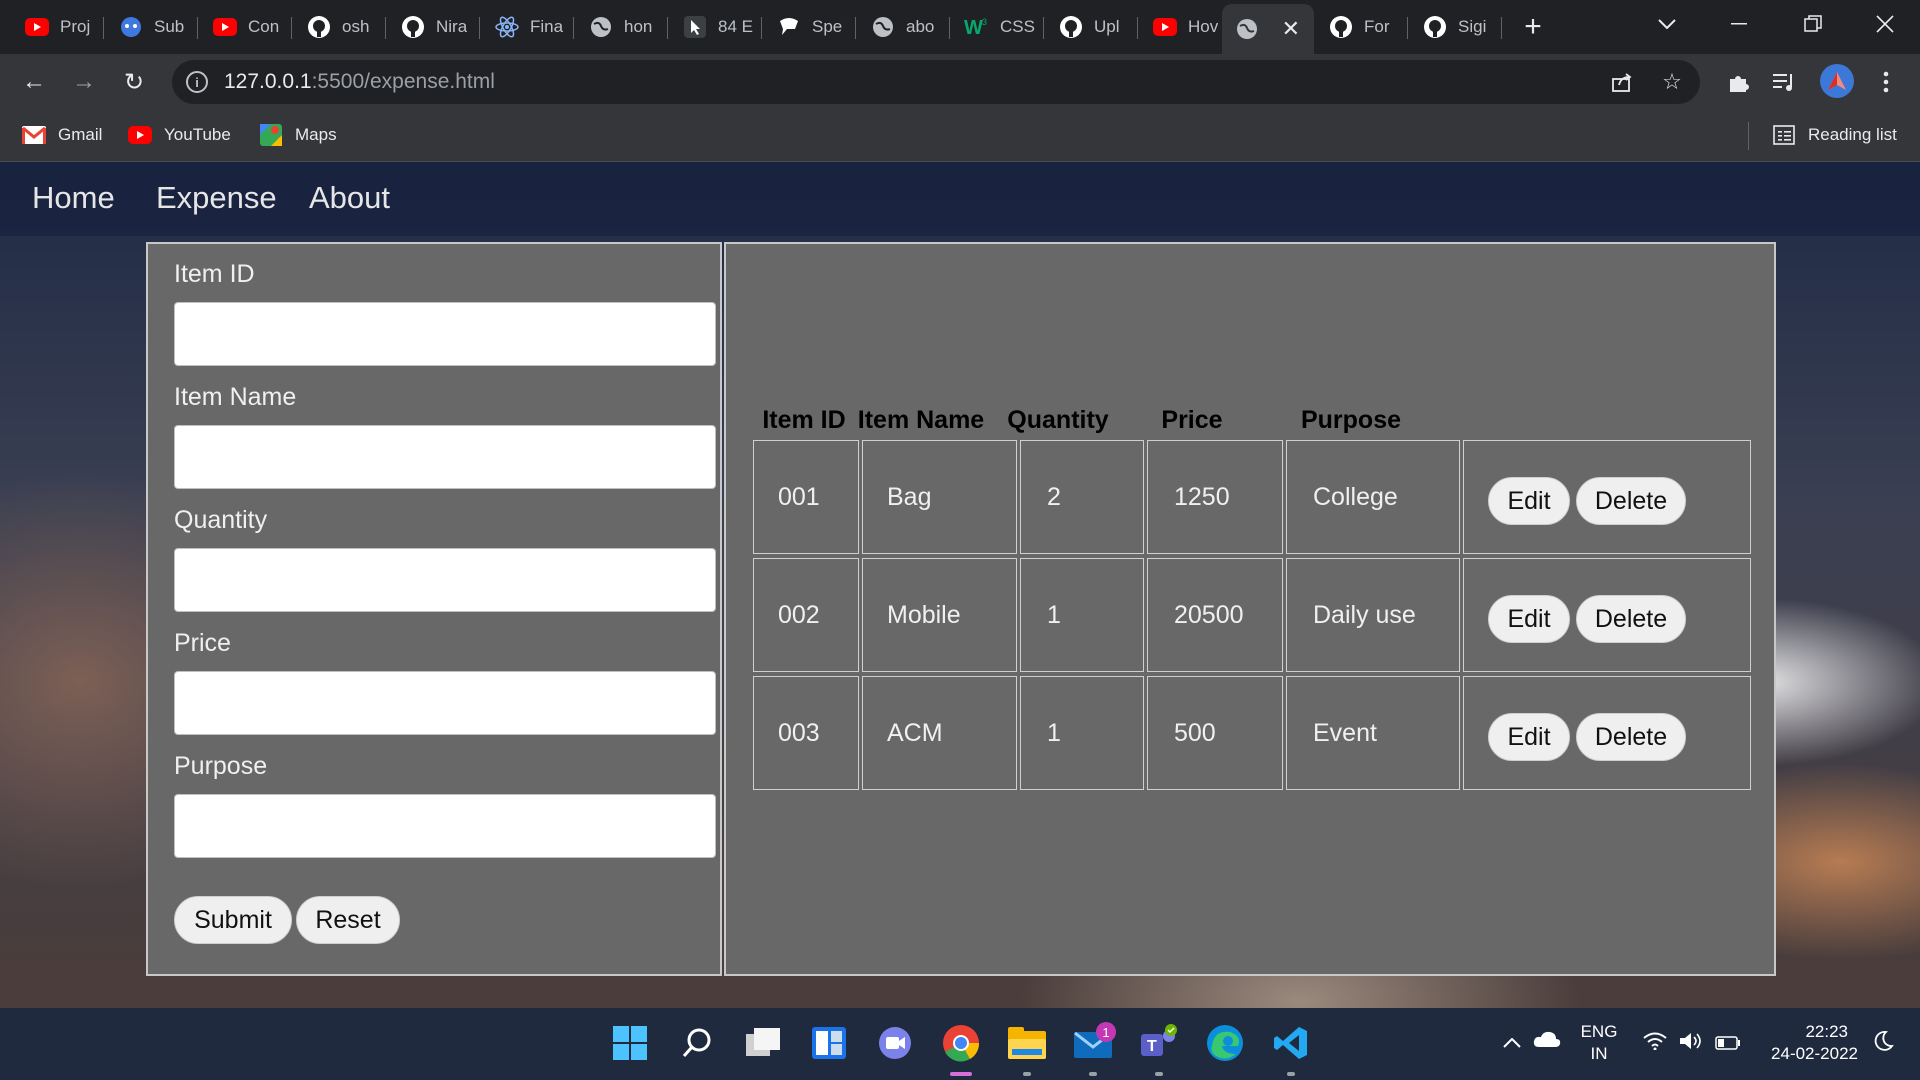 The height and width of the screenshot is (1080, 1920). What do you see at coordinates (1215, 615) in the screenshot?
I see `table-cell: 20500` at bounding box center [1215, 615].